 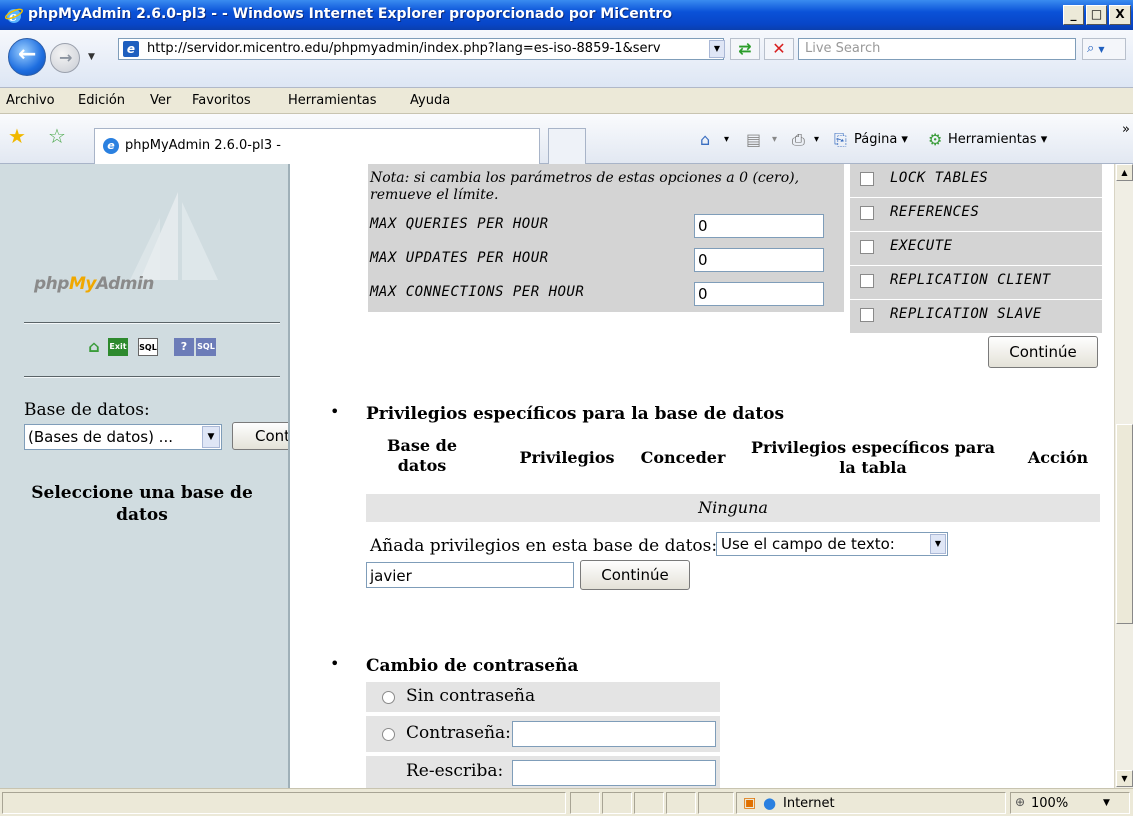 I want to click on tab-ie-icon: e, so click(x=111, y=146).